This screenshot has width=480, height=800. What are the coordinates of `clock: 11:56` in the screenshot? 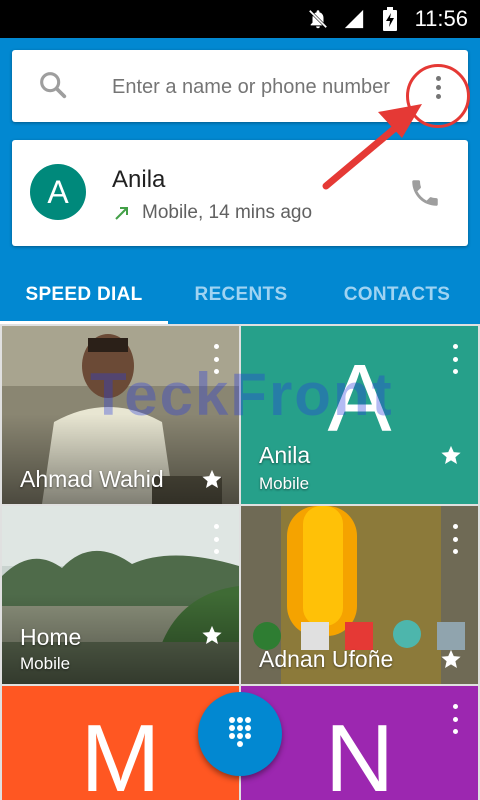 It's located at (441, 18).